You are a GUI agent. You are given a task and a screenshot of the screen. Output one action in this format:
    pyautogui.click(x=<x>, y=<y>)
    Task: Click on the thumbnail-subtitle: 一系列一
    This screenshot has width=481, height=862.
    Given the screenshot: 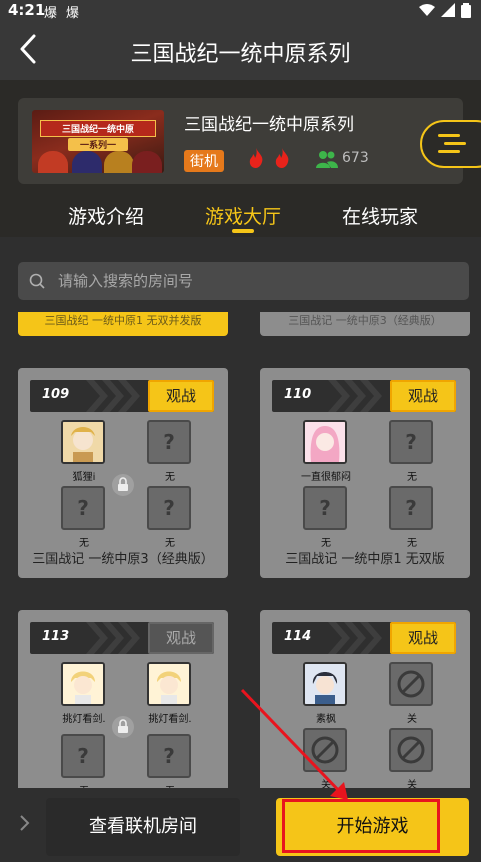 What is the action you would take?
    pyautogui.click(x=98, y=144)
    